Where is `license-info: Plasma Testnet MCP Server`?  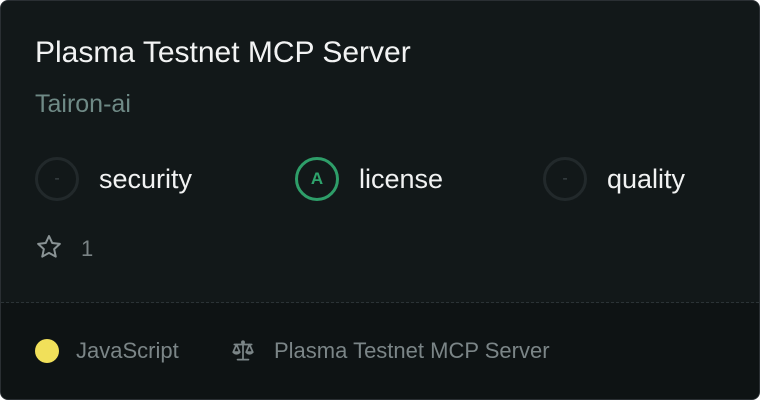
license-info: Plasma Testnet MCP Server is located at coordinates (390, 351).